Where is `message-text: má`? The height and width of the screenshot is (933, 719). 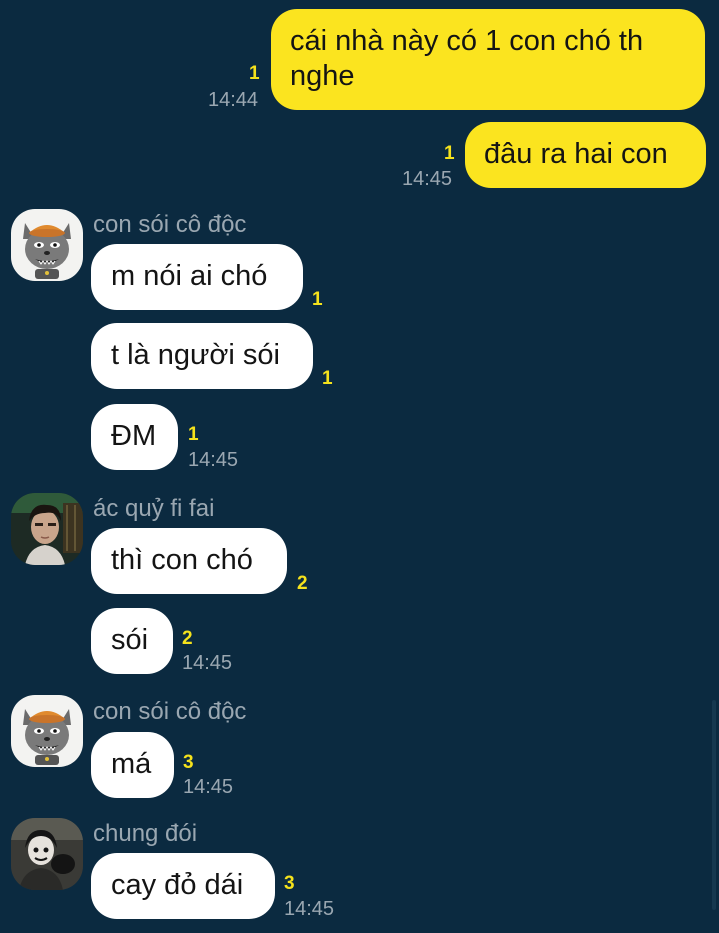
message-text: má is located at coordinates (131, 764).